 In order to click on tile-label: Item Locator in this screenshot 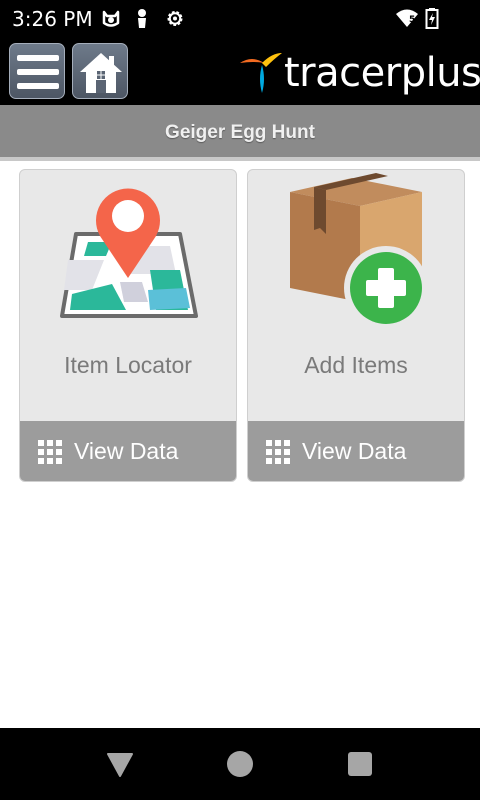, I will do `click(128, 365)`.